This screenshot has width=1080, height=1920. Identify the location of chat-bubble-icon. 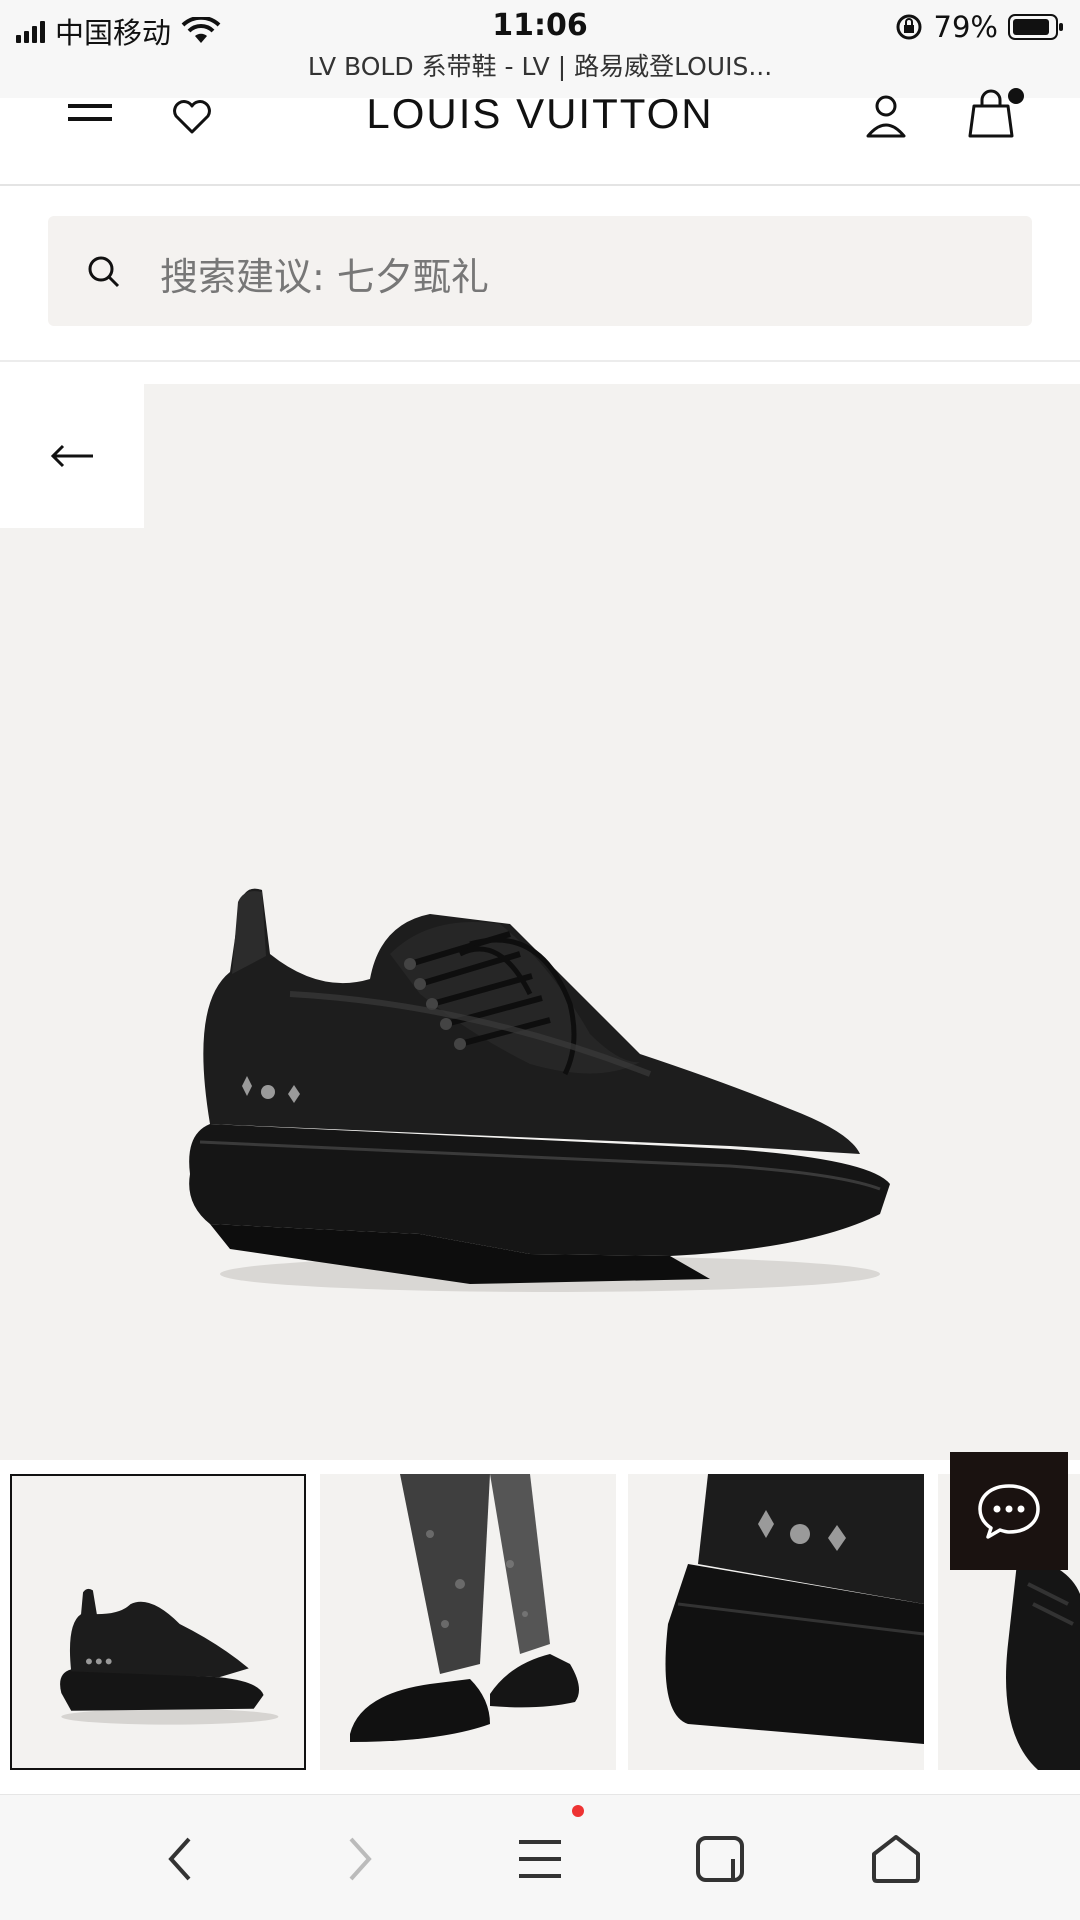
(1009, 1511).